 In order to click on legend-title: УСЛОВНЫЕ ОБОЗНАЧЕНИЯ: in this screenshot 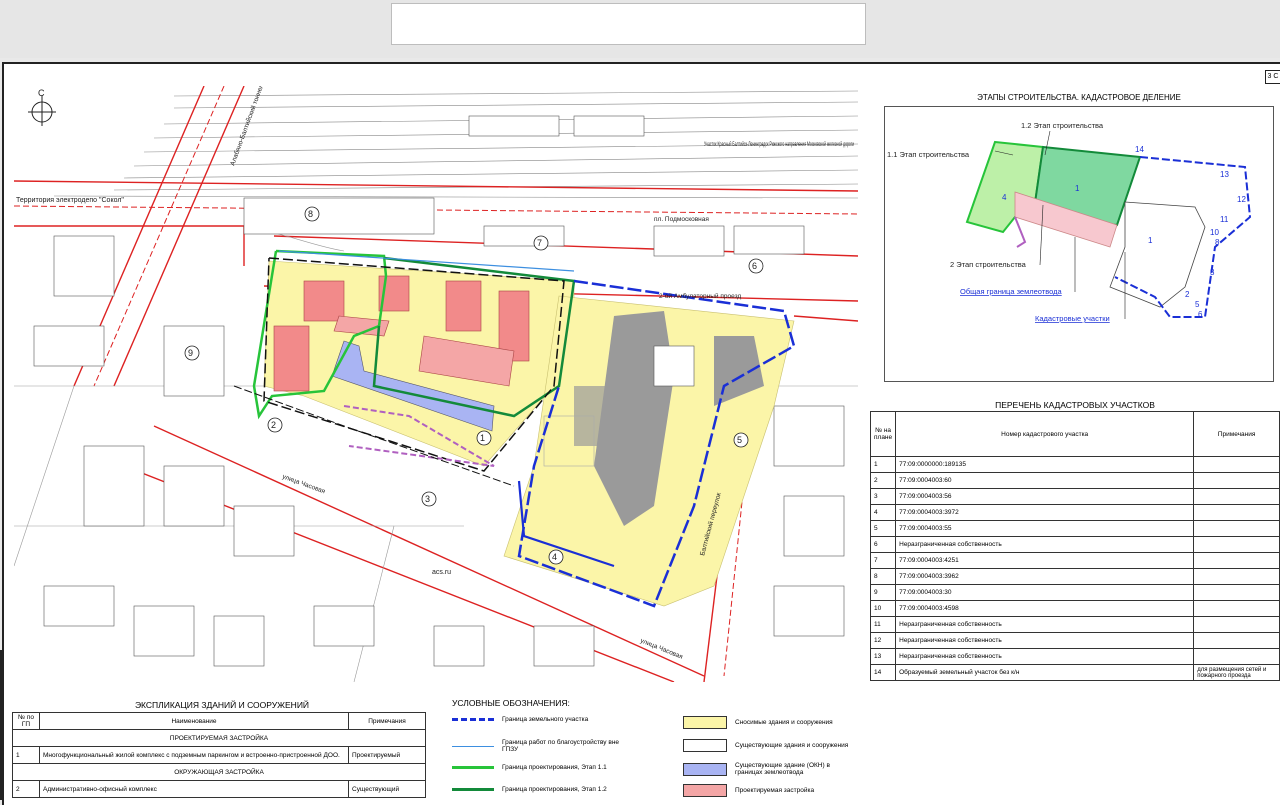, I will do `click(511, 703)`.